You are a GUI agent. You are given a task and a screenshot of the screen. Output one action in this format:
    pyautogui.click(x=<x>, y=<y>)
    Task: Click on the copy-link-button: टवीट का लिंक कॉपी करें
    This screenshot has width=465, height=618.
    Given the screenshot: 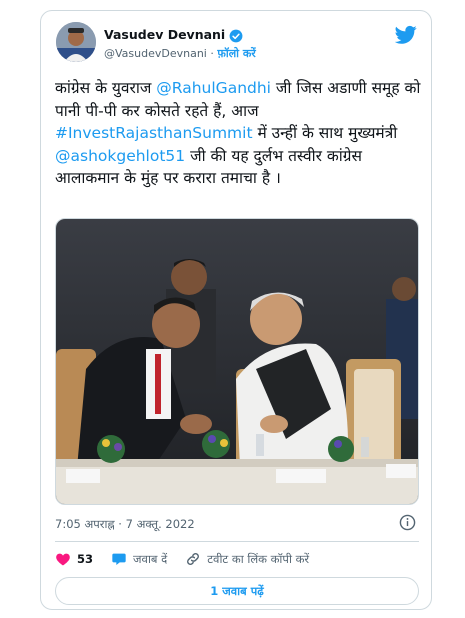 What is the action you would take?
    pyautogui.click(x=247, y=559)
    